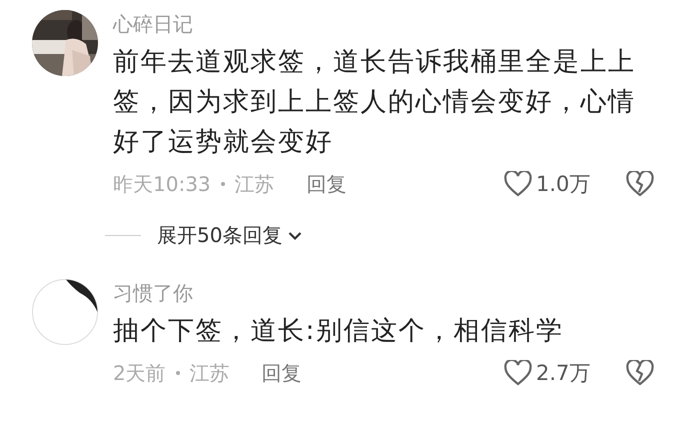  Describe the element at coordinates (153, 293) in the screenshot. I see `username: 习惯了你` at that location.